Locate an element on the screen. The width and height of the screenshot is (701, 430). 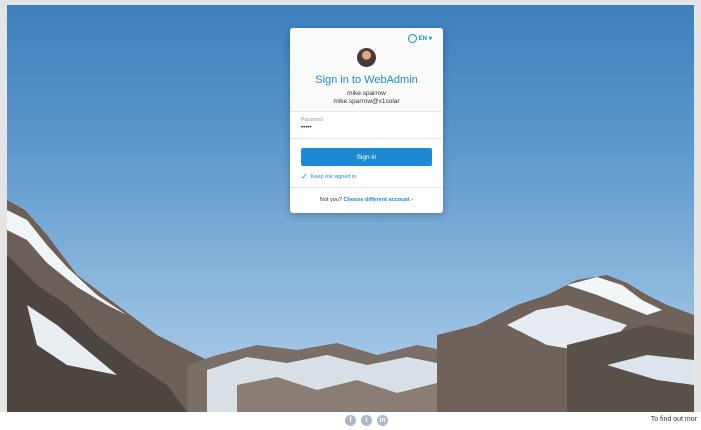
footer: f t in To find out mor is located at coordinates (350, 421).